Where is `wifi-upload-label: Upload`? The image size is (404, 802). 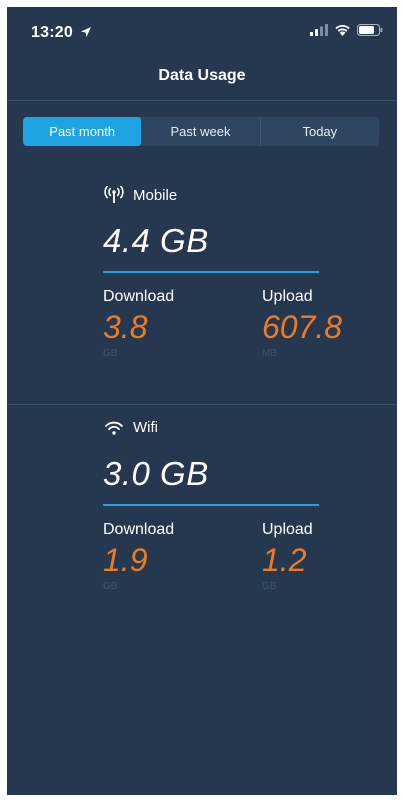 wifi-upload-label: Upload is located at coordinates (287, 529).